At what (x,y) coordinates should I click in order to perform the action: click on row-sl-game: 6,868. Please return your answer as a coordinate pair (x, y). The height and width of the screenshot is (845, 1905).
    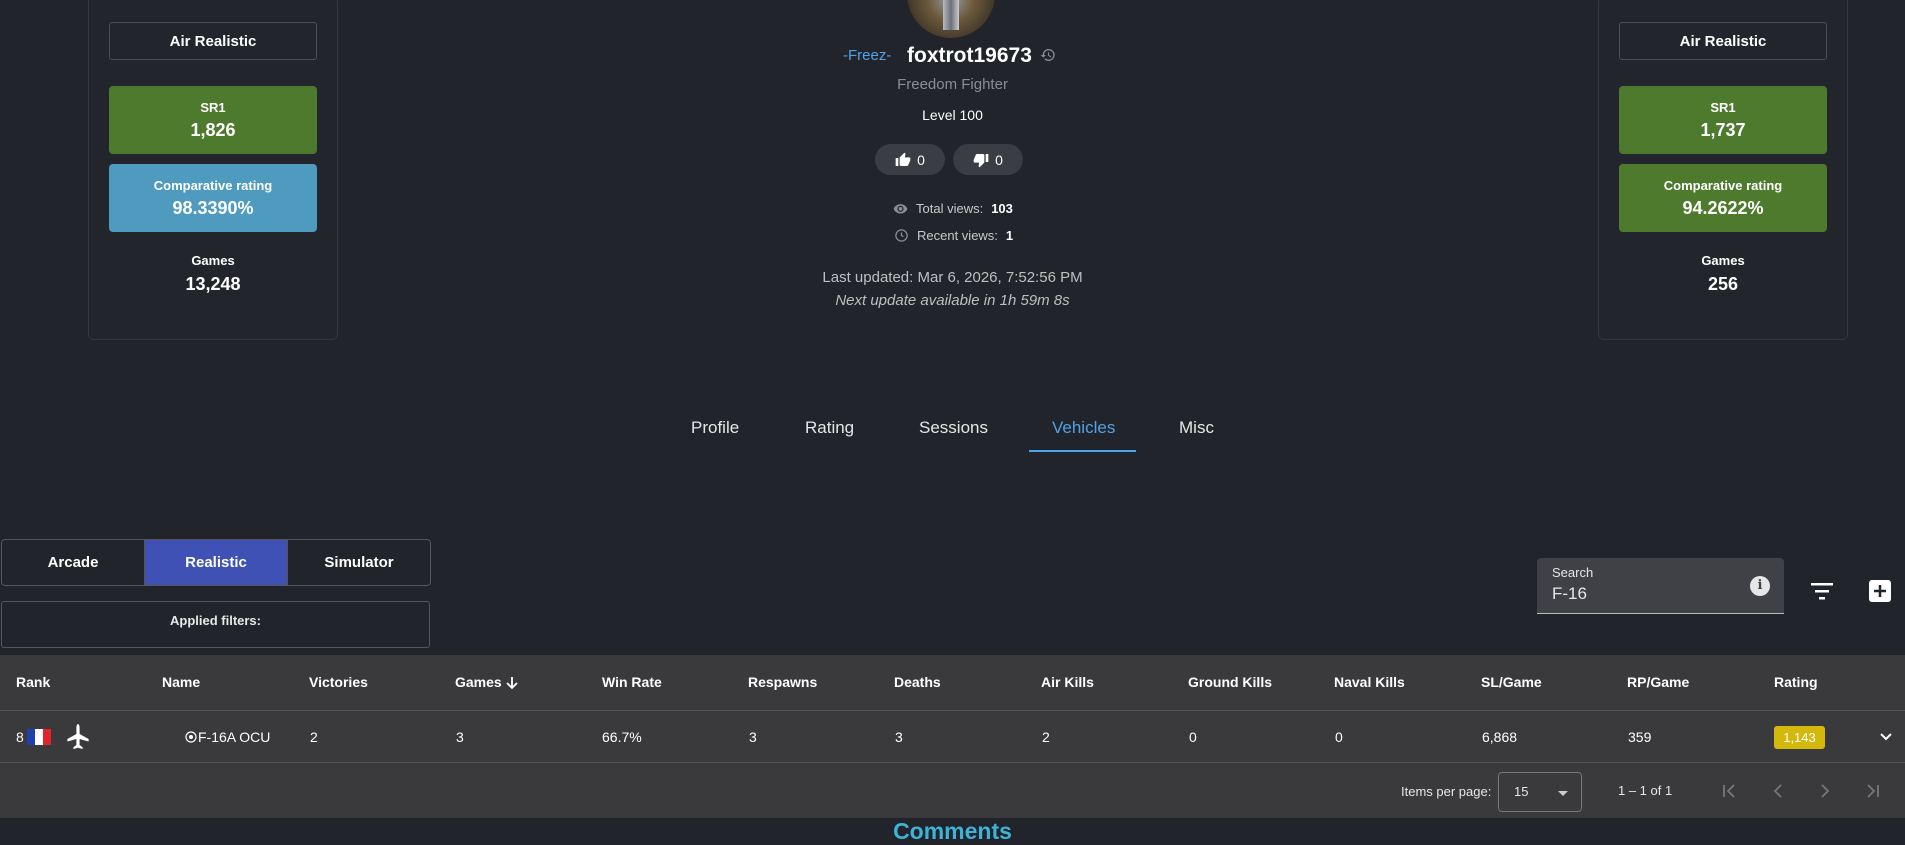
    Looking at the image, I should click on (1500, 737).